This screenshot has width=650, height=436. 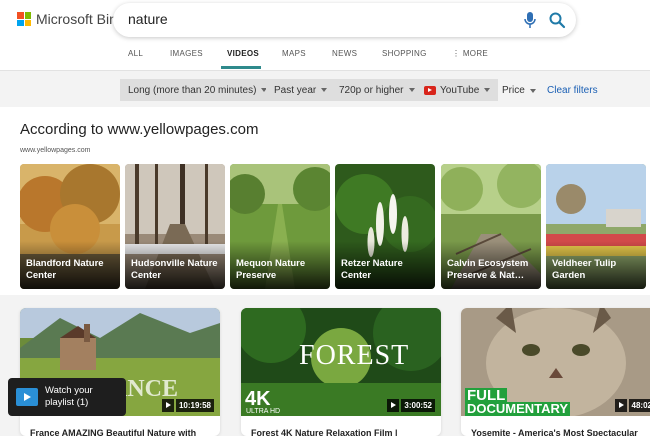 I want to click on active-tab-indicator, so click(x=241, y=67).